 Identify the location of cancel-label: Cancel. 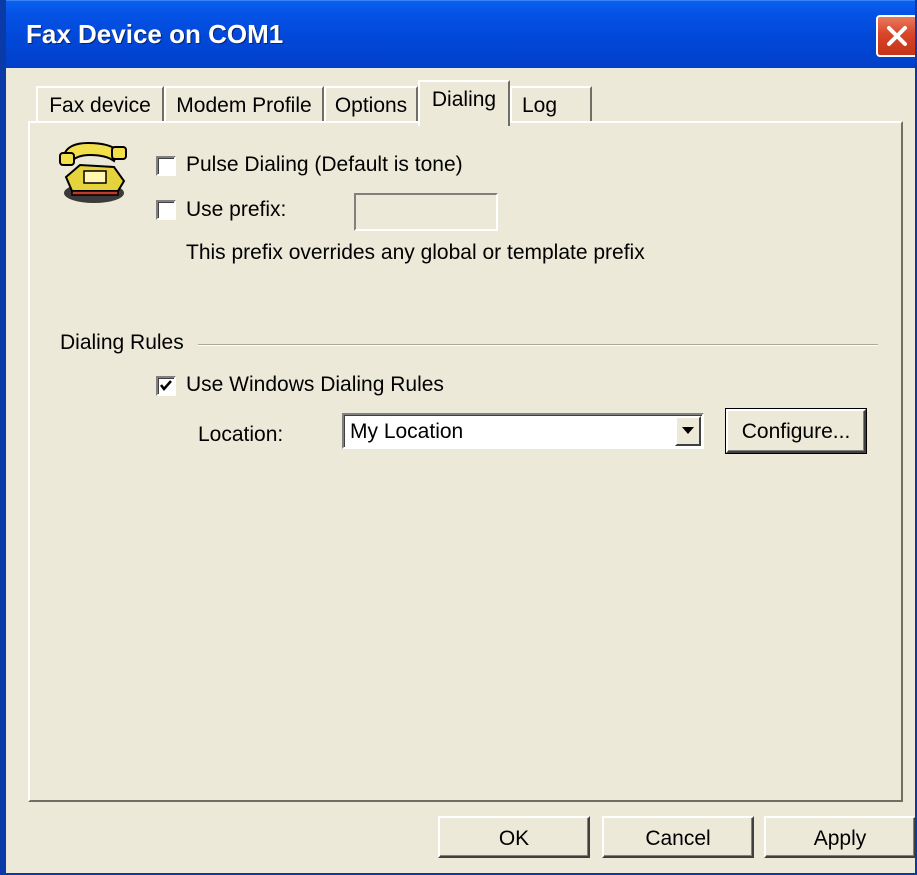
(678, 838).